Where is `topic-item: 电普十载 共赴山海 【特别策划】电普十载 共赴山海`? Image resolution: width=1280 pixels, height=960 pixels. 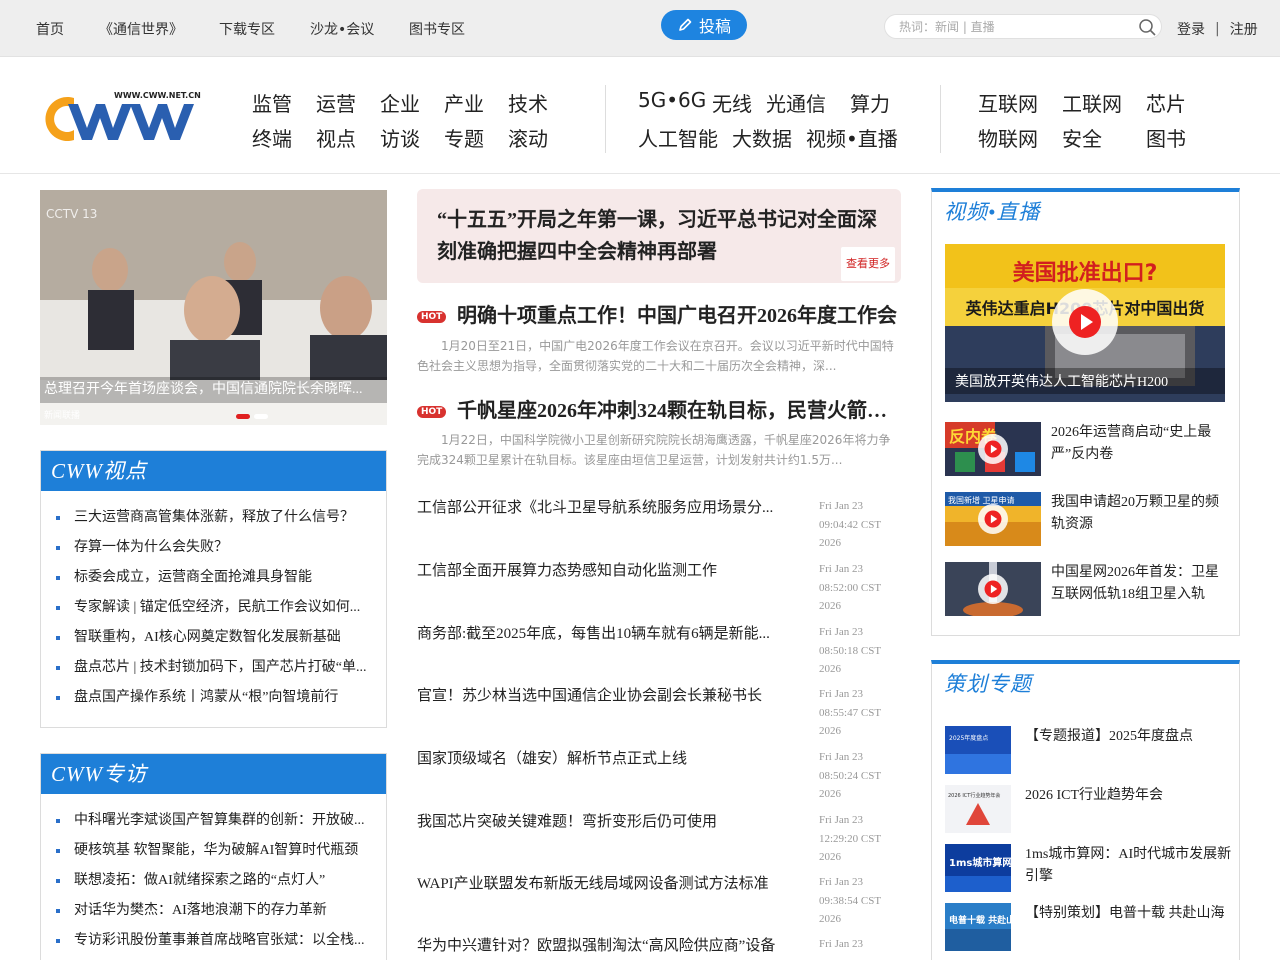
topic-item: 电普十载 共赴山海 【特别策划】电普十载 共赴山海 is located at coordinates (1090, 928).